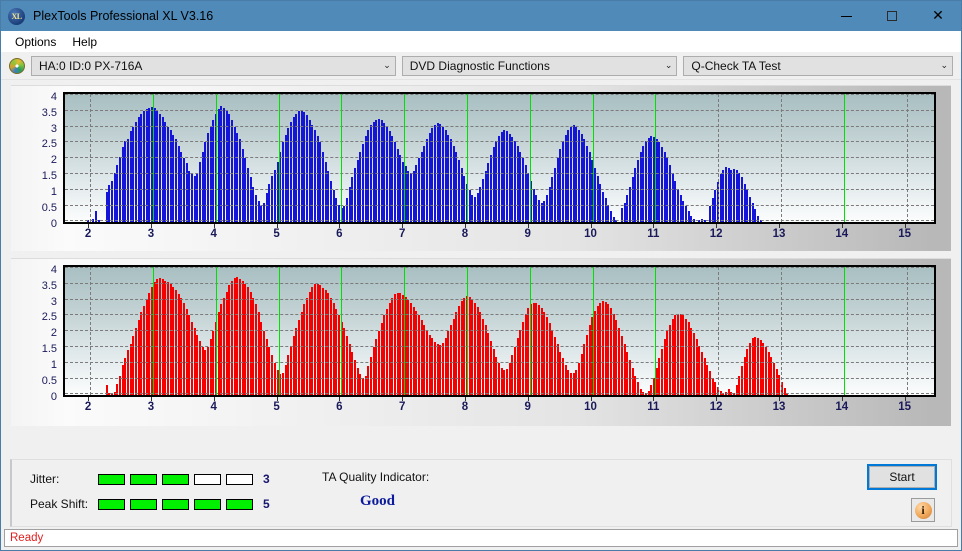  What do you see at coordinates (84, 42) in the screenshot?
I see `menu-item-help: Help` at bounding box center [84, 42].